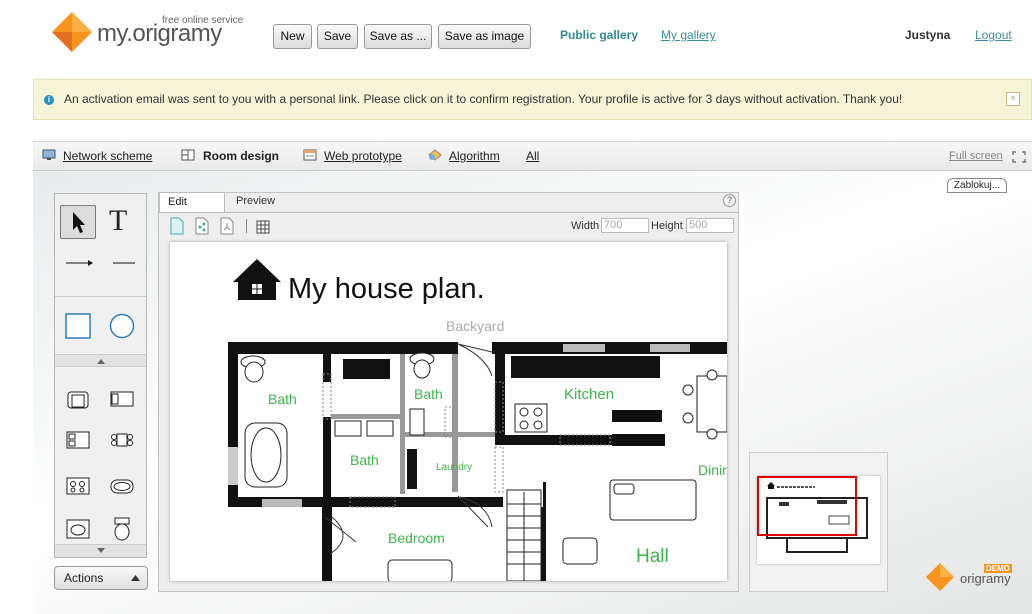 This screenshot has height=614, width=1032. I want to click on select-tool, so click(78, 222).